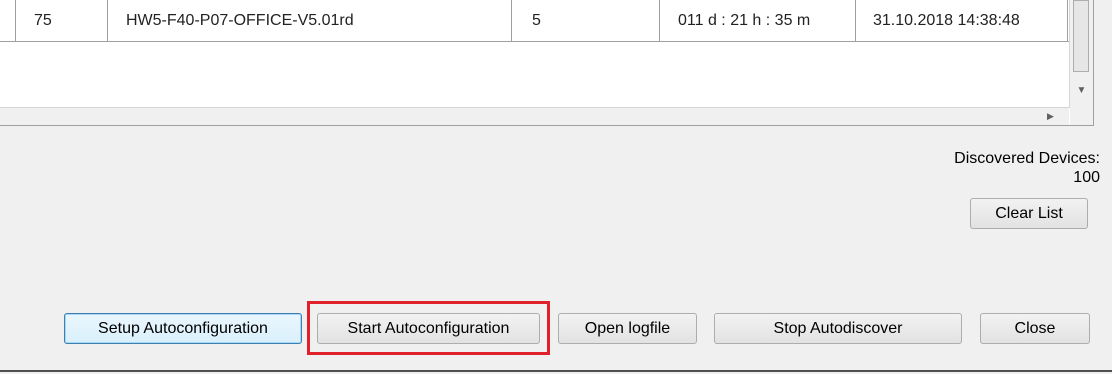  Describe the element at coordinates (838, 328) in the screenshot. I see `stop-autodiscover-button: Stop Autodiscover` at that location.